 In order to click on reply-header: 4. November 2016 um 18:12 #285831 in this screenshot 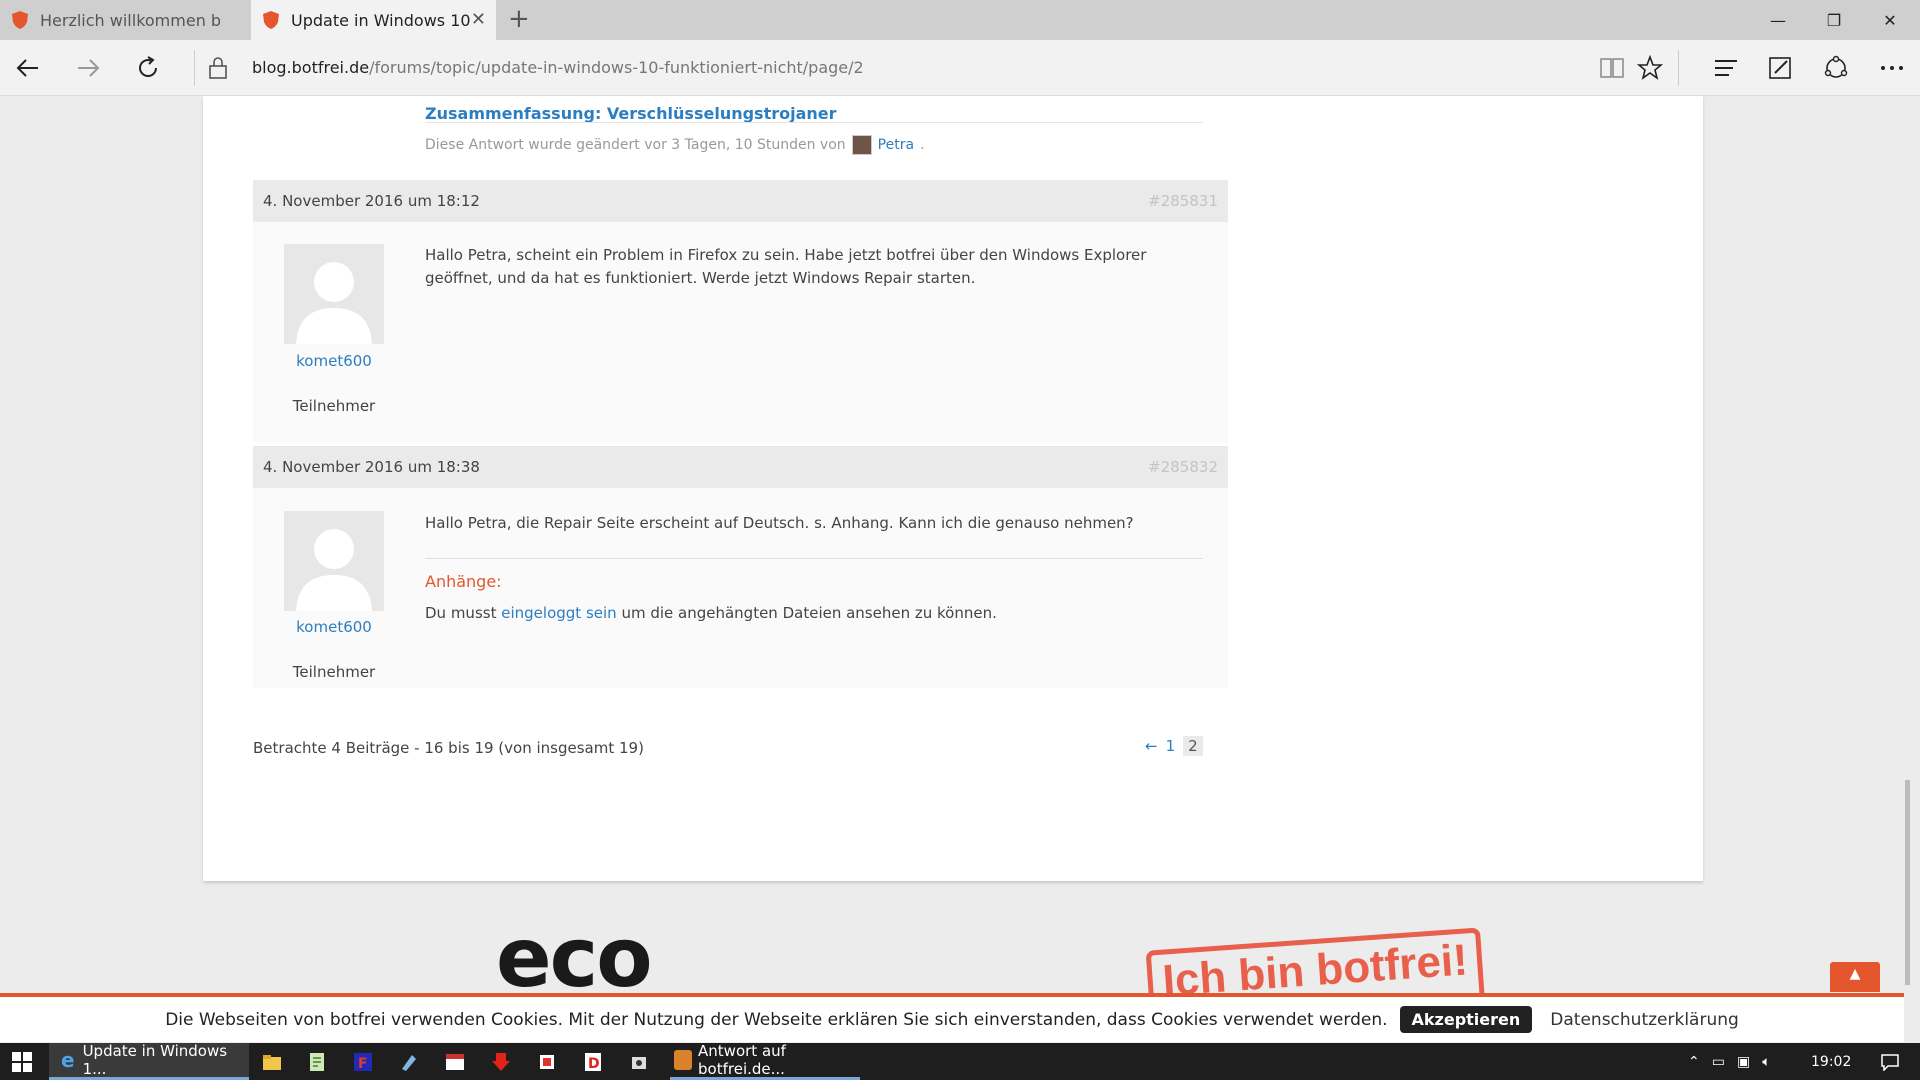, I will do `click(740, 201)`.